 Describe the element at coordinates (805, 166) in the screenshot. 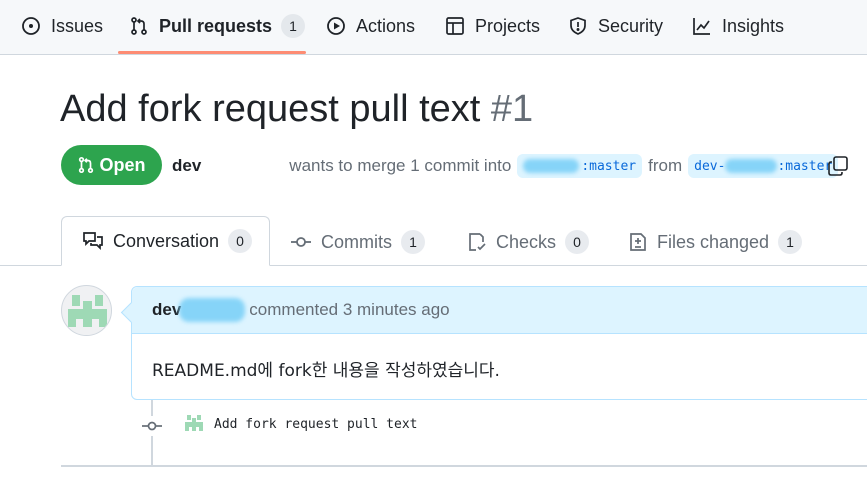

I see `head-branch-suffix: :master` at that location.